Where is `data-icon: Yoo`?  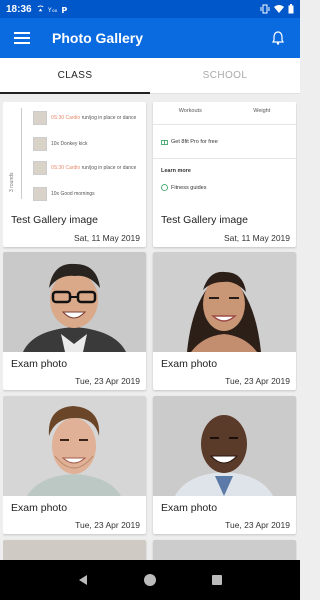 data-icon: Yoo is located at coordinates (53, 11).